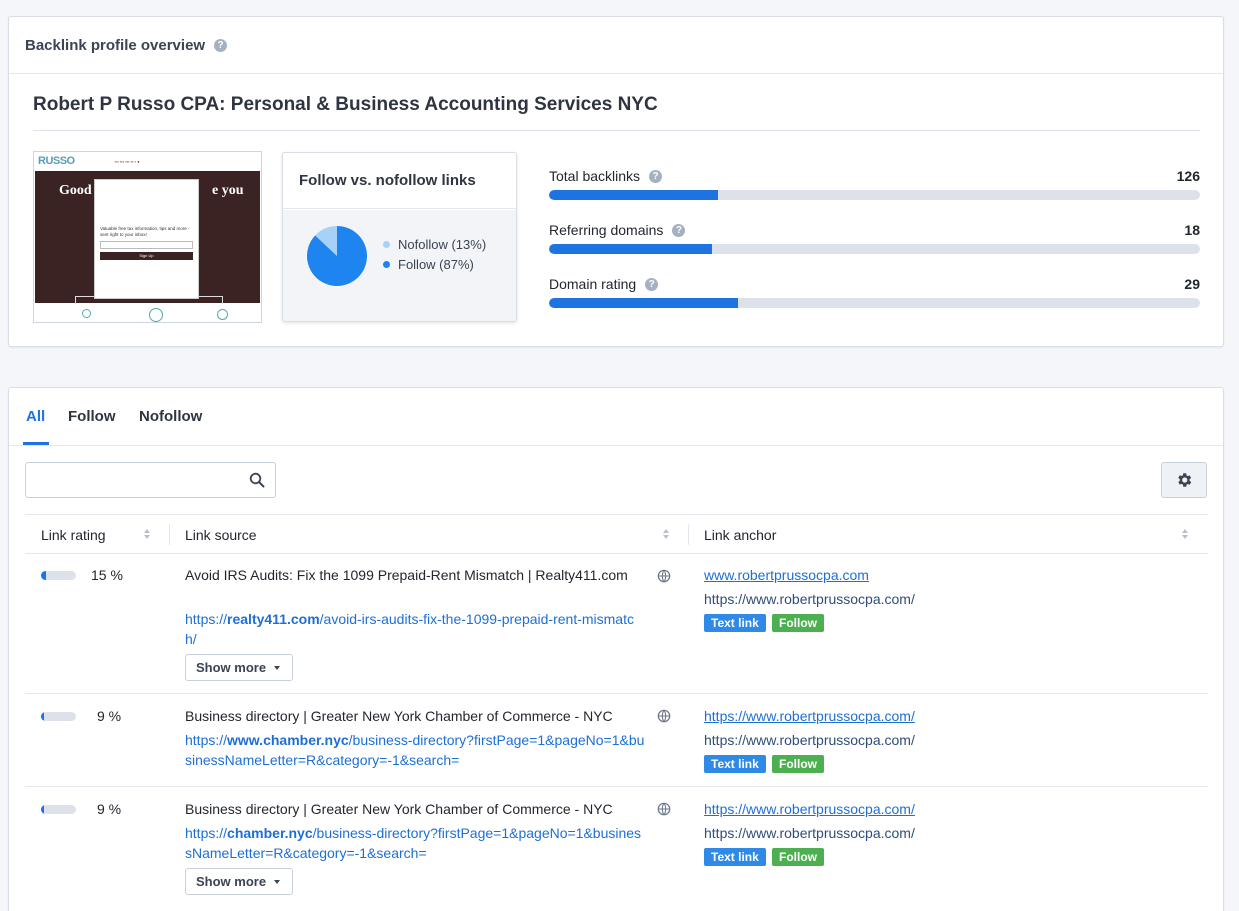  Describe the element at coordinates (270, 833) in the screenshot. I see `url-domain: chamber.nyc` at that location.